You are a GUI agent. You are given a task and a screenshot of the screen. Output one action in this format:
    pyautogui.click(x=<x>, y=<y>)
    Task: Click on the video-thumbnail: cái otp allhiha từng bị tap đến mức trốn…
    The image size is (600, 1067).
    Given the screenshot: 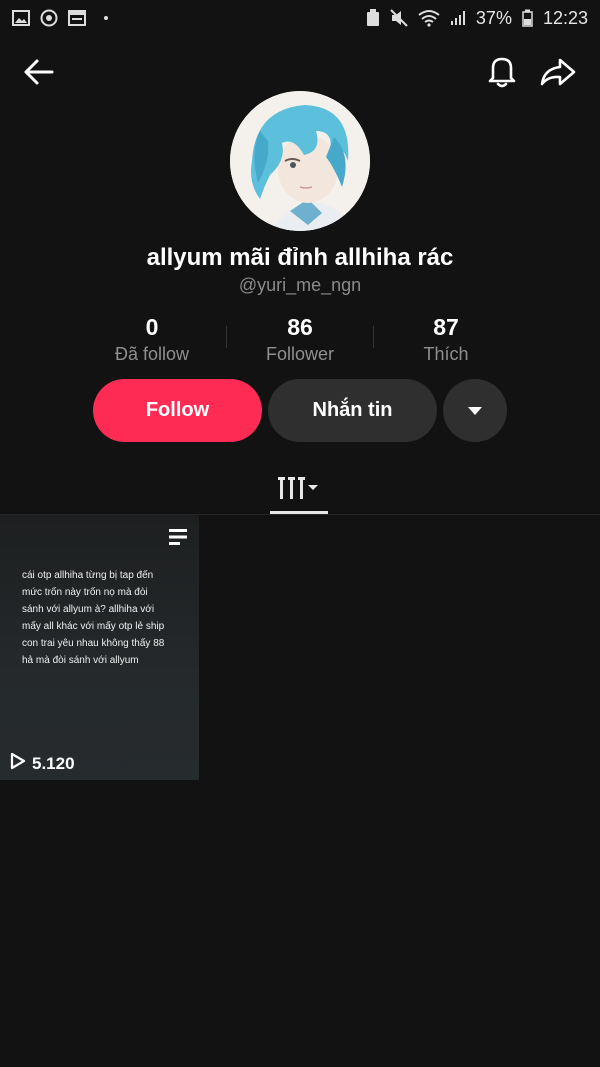 What is the action you would take?
    pyautogui.click(x=99, y=647)
    